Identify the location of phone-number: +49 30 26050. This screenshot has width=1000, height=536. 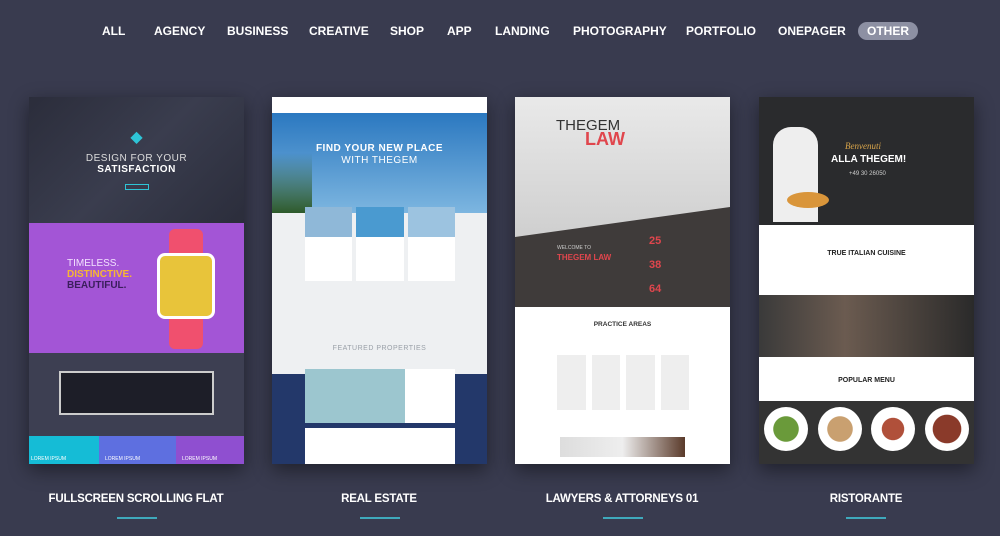
(867, 174).